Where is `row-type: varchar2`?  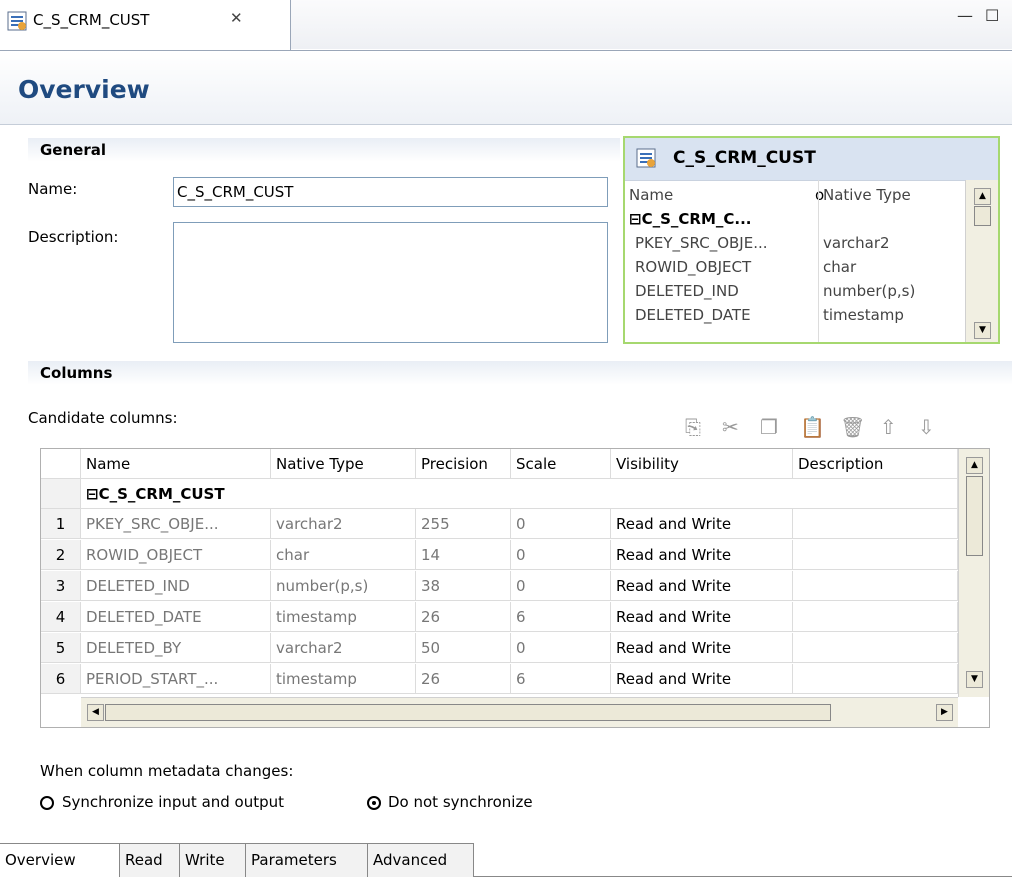
row-type: varchar2 is located at coordinates (856, 243).